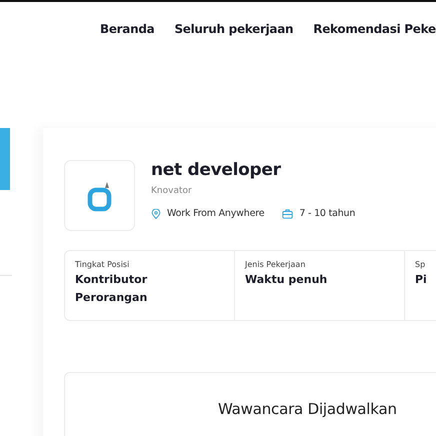  What do you see at coordinates (327, 213) in the screenshot?
I see `experience-text: 7 - 10 tahun` at bounding box center [327, 213].